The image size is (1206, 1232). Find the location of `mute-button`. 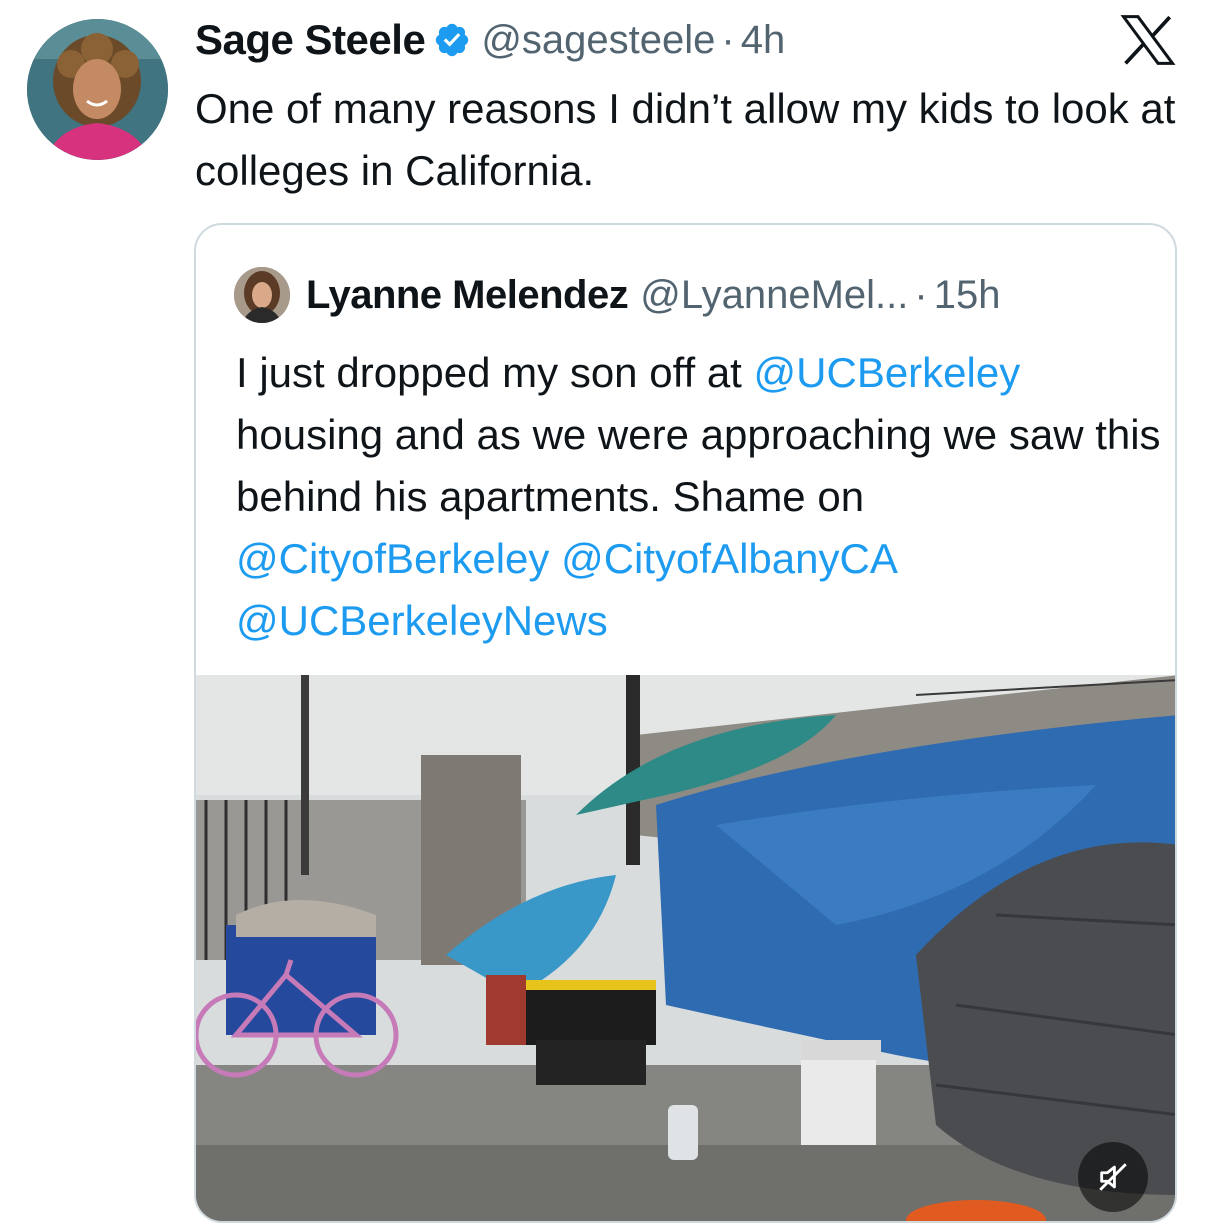

mute-button is located at coordinates (1113, 1177).